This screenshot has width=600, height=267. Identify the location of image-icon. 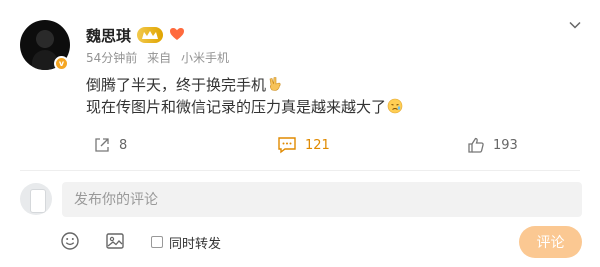
(115, 241).